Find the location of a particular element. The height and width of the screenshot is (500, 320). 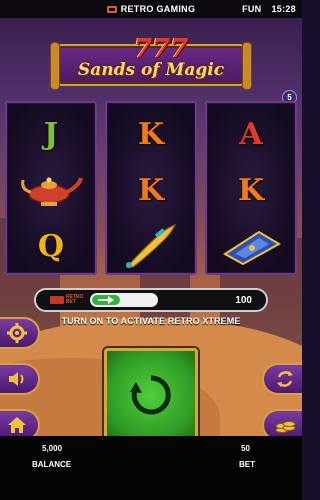

brand: RETRO GAMING is located at coordinates (151, 9).